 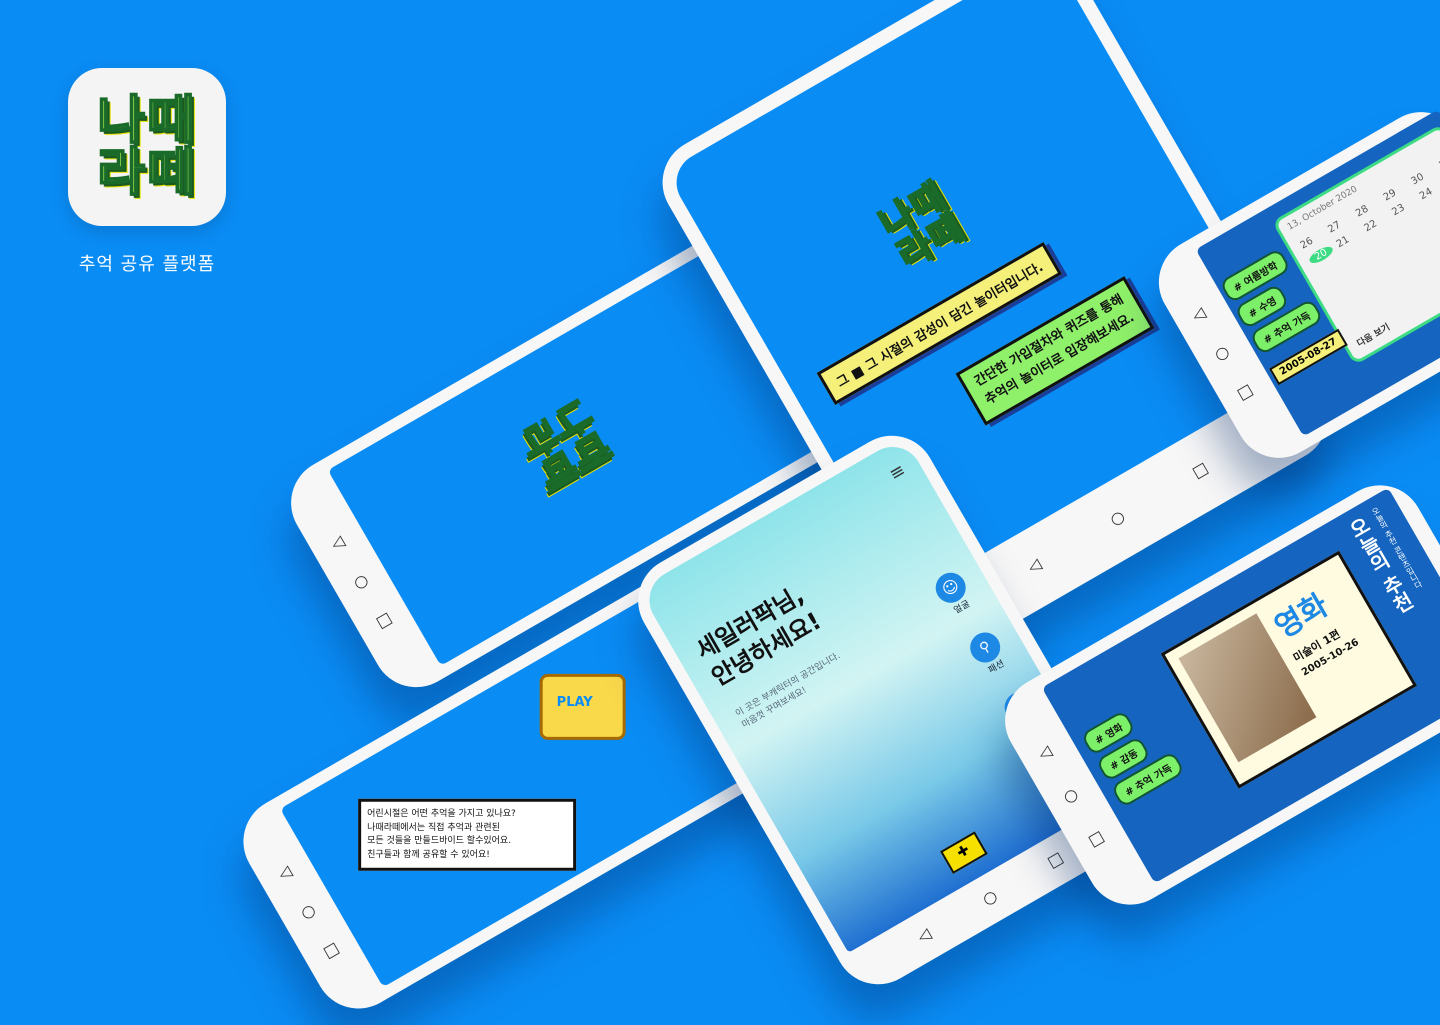 What do you see at coordinates (898, 473) in the screenshot?
I see `menu-icon: ≡` at bounding box center [898, 473].